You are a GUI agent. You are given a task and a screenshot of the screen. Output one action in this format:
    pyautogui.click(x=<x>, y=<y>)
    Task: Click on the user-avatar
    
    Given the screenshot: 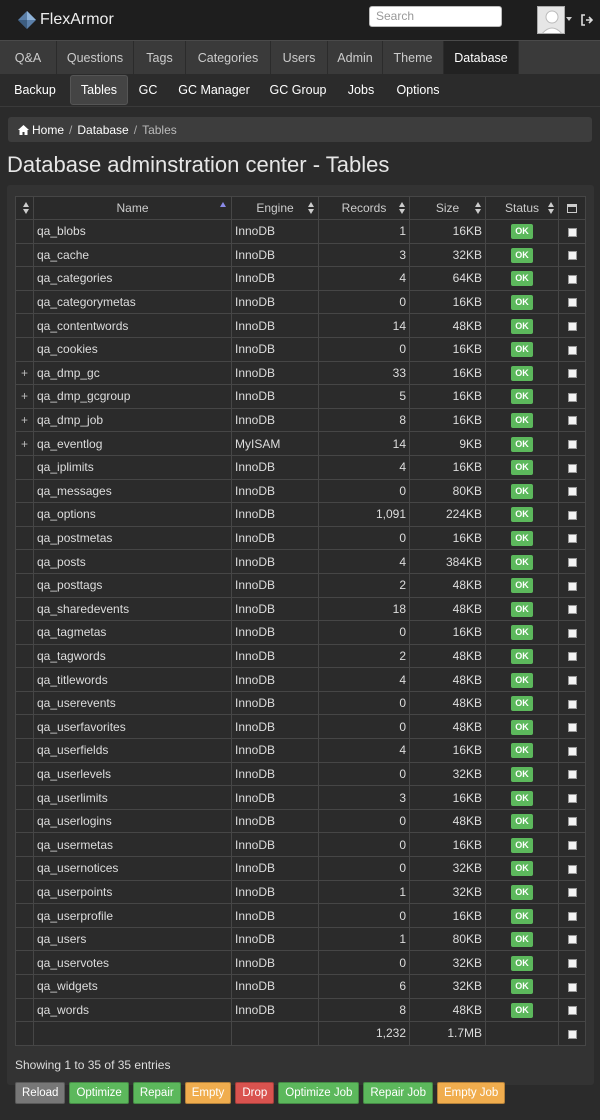 What is the action you would take?
    pyautogui.click(x=551, y=20)
    